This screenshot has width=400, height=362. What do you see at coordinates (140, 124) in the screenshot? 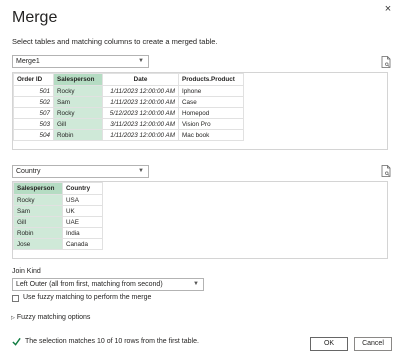
I see `table-cell: 3/11/2023 12:00:00 AM` at bounding box center [140, 124].